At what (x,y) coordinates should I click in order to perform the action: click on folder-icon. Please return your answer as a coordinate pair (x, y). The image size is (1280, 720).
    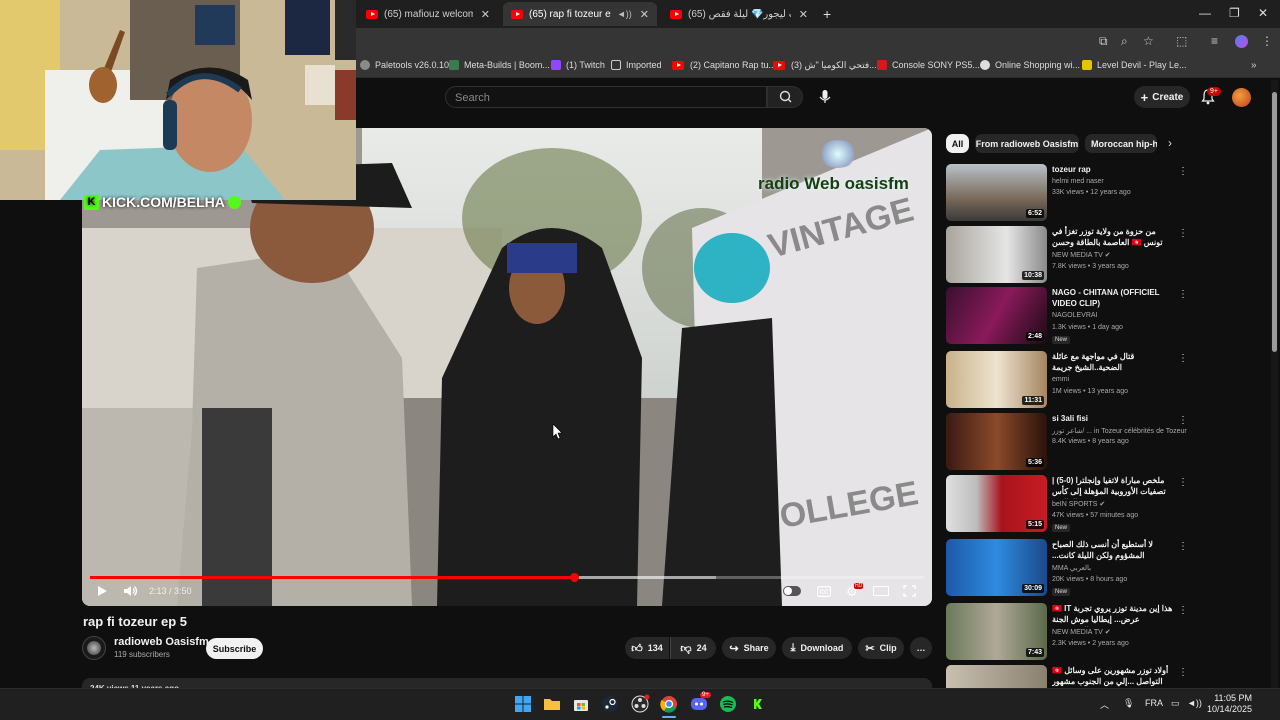
    Looking at the image, I should click on (616, 65).